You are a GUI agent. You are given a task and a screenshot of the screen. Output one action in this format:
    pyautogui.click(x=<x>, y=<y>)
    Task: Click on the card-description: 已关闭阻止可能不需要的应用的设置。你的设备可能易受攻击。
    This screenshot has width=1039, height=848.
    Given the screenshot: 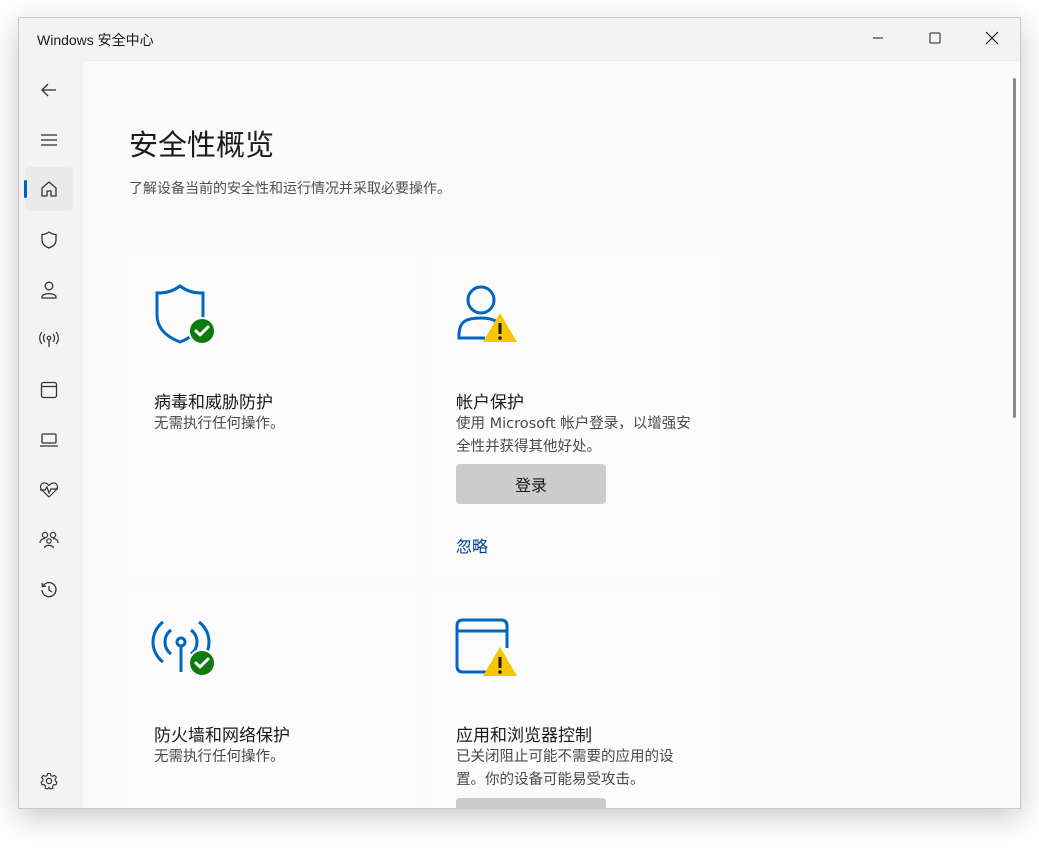 What is the action you would take?
    pyautogui.click(x=565, y=768)
    